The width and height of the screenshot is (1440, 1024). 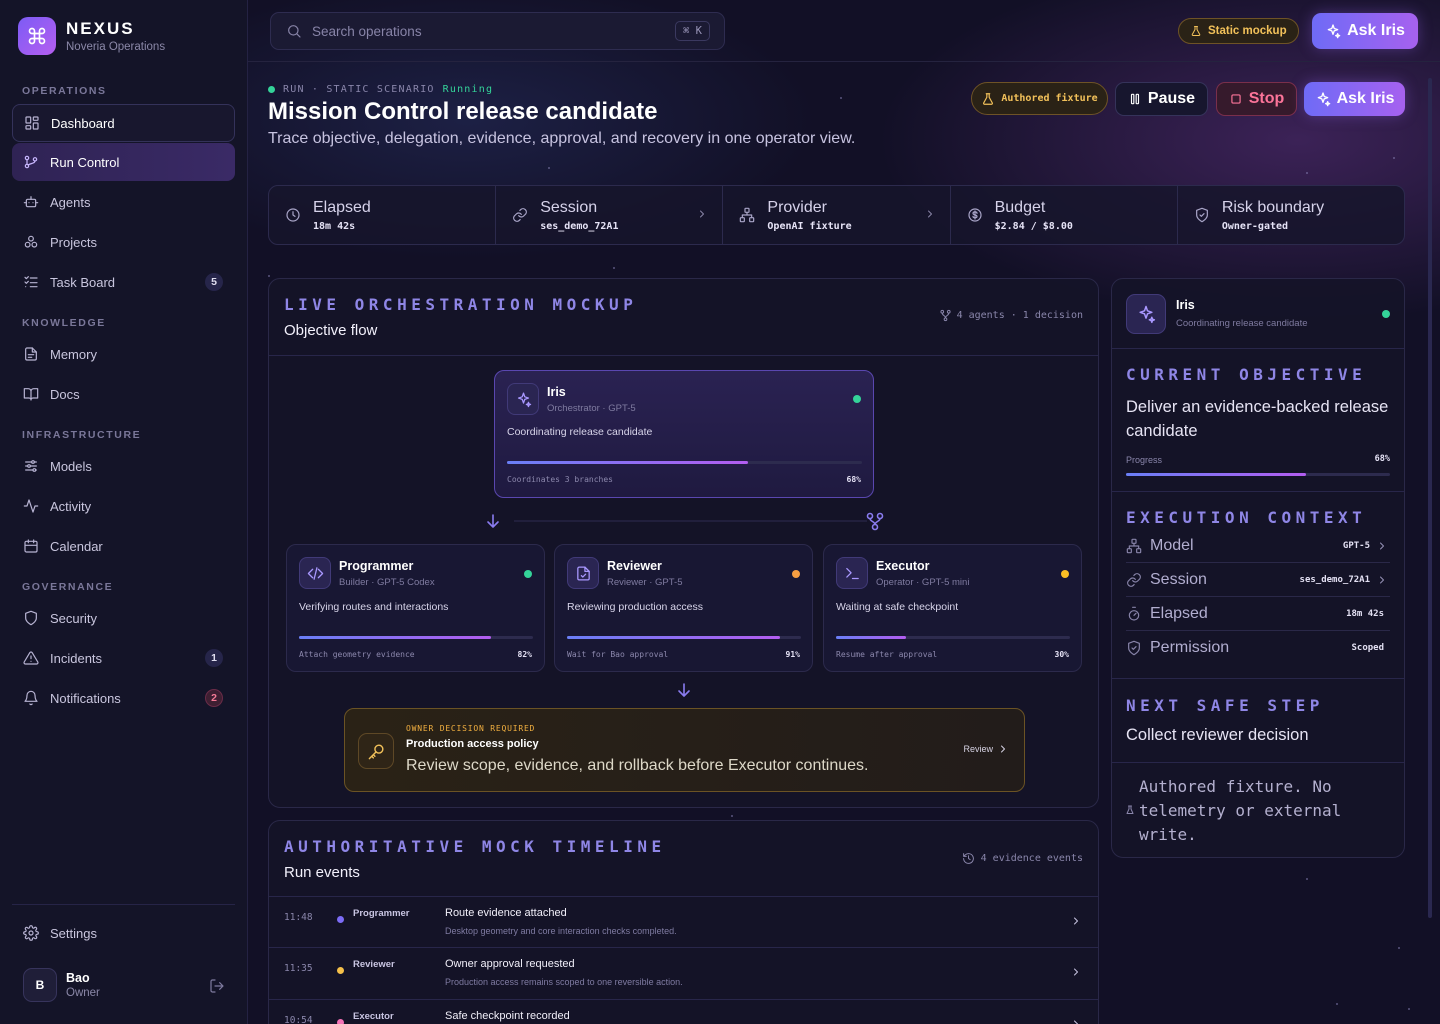 What do you see at coordinates (376, 566) in the screenshot?
I see `agent-name: Programmer` at bounding box center [376, 566].